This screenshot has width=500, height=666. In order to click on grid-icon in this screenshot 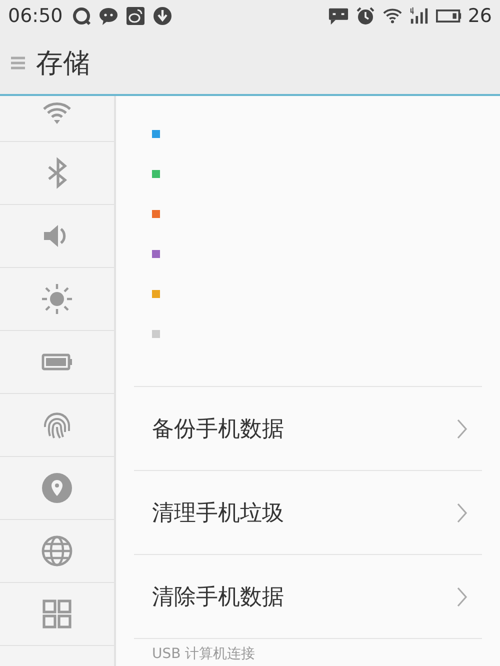, I will do `click(57, 614)`.